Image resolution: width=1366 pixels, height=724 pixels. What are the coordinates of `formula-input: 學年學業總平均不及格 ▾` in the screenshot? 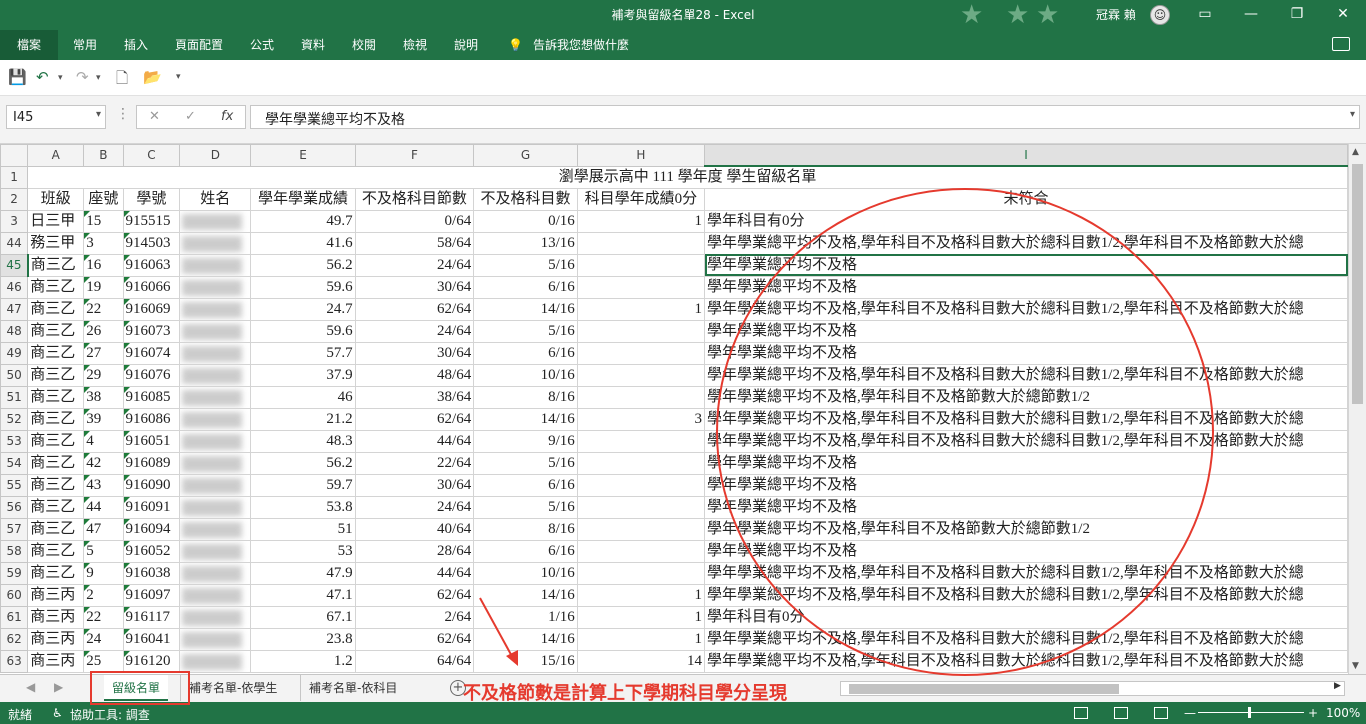 It's located at (805, 117).